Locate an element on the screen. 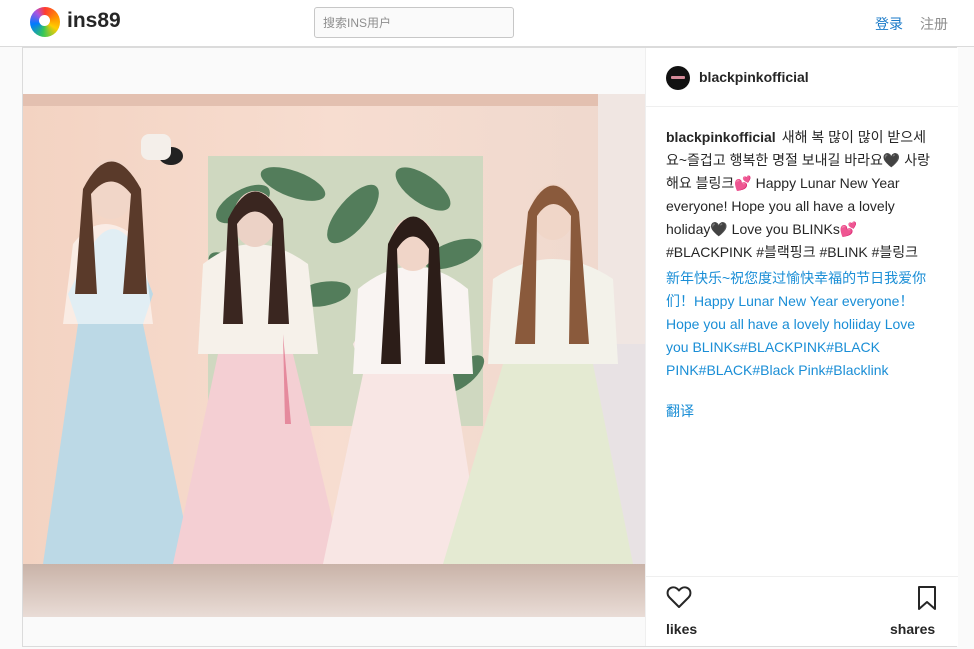  translate-link: 翻译 is located at coordinates (680, 411).